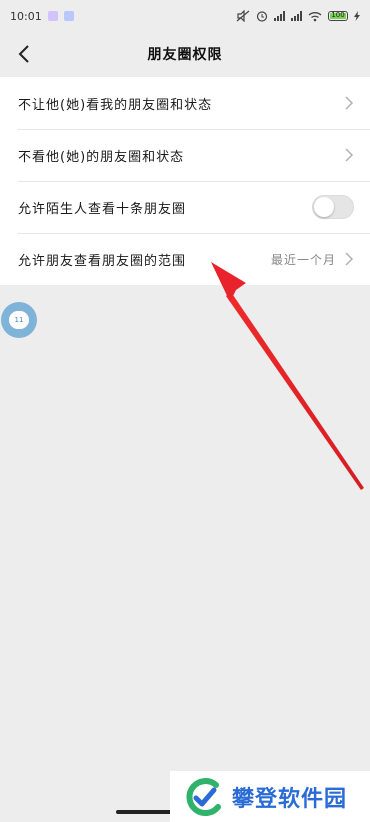  I want to click on setting-label: 不让他(她)看我的朋友圈和状态, so click(115, 105).